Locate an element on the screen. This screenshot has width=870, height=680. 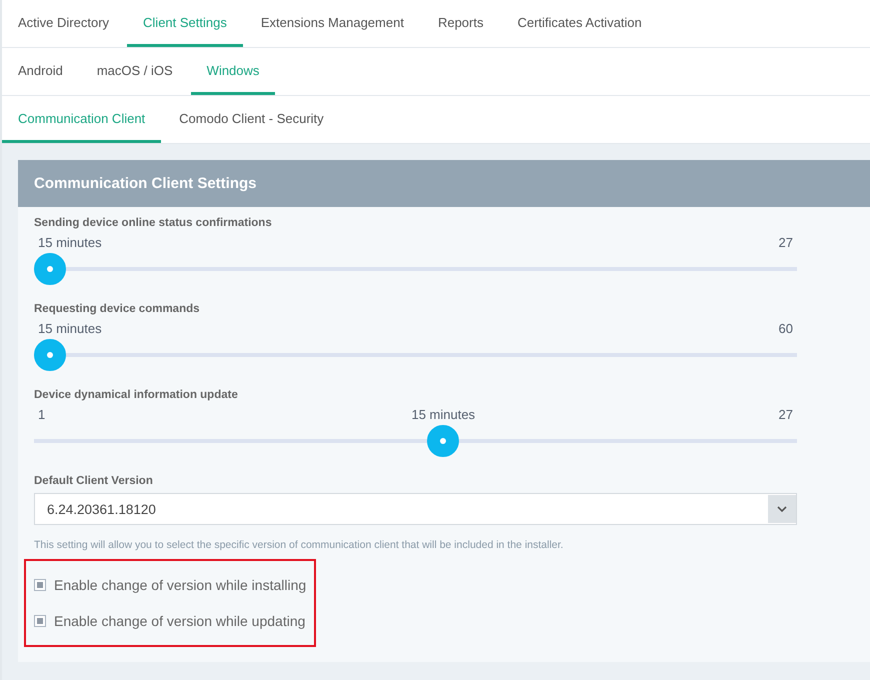
tab: macOS / iOS is located at coordinates (134, 71).